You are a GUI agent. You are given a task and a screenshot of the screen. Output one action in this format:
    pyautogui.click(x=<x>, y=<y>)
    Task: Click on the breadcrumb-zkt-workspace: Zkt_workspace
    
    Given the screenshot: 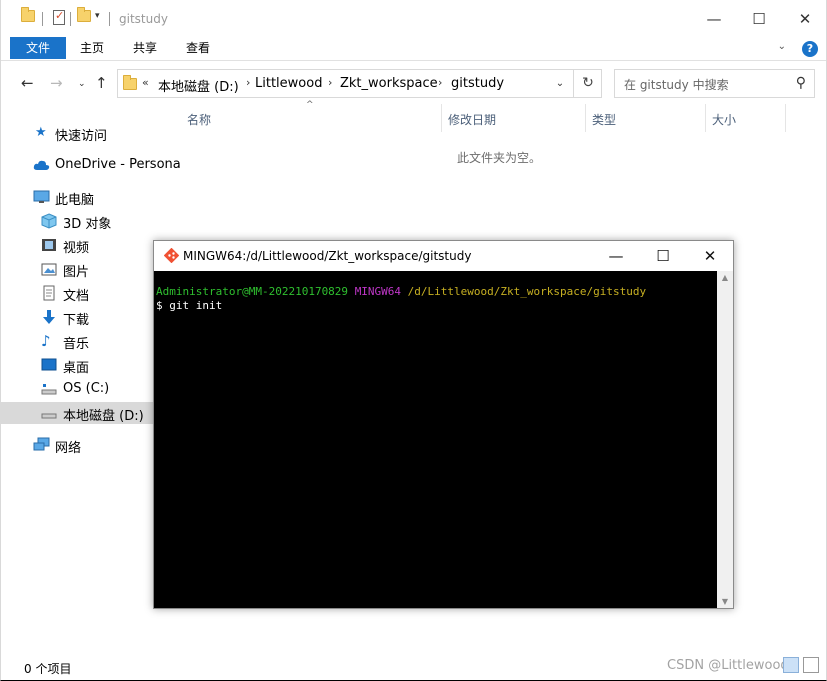 What is the action you would take?
    pyautogui.click(x=389, y=83)
    